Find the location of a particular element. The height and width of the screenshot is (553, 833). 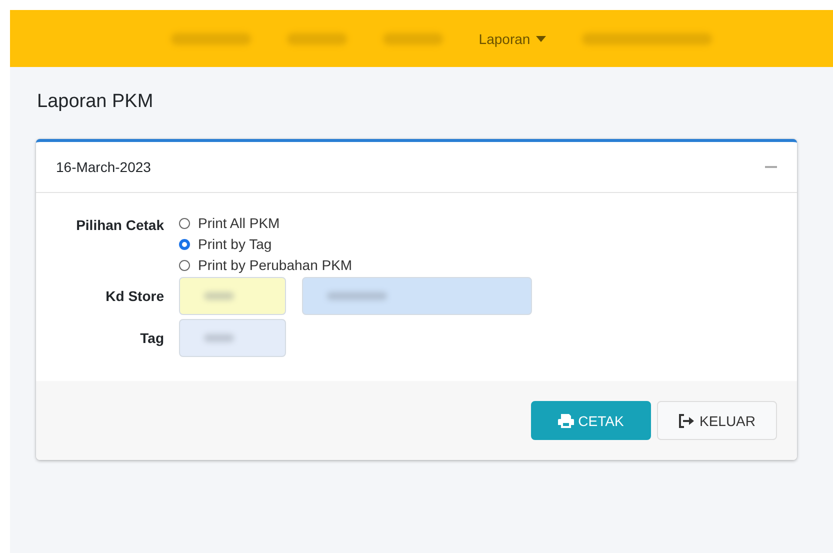

page-title: Laporan PKM is located at coordinates (95, 102).